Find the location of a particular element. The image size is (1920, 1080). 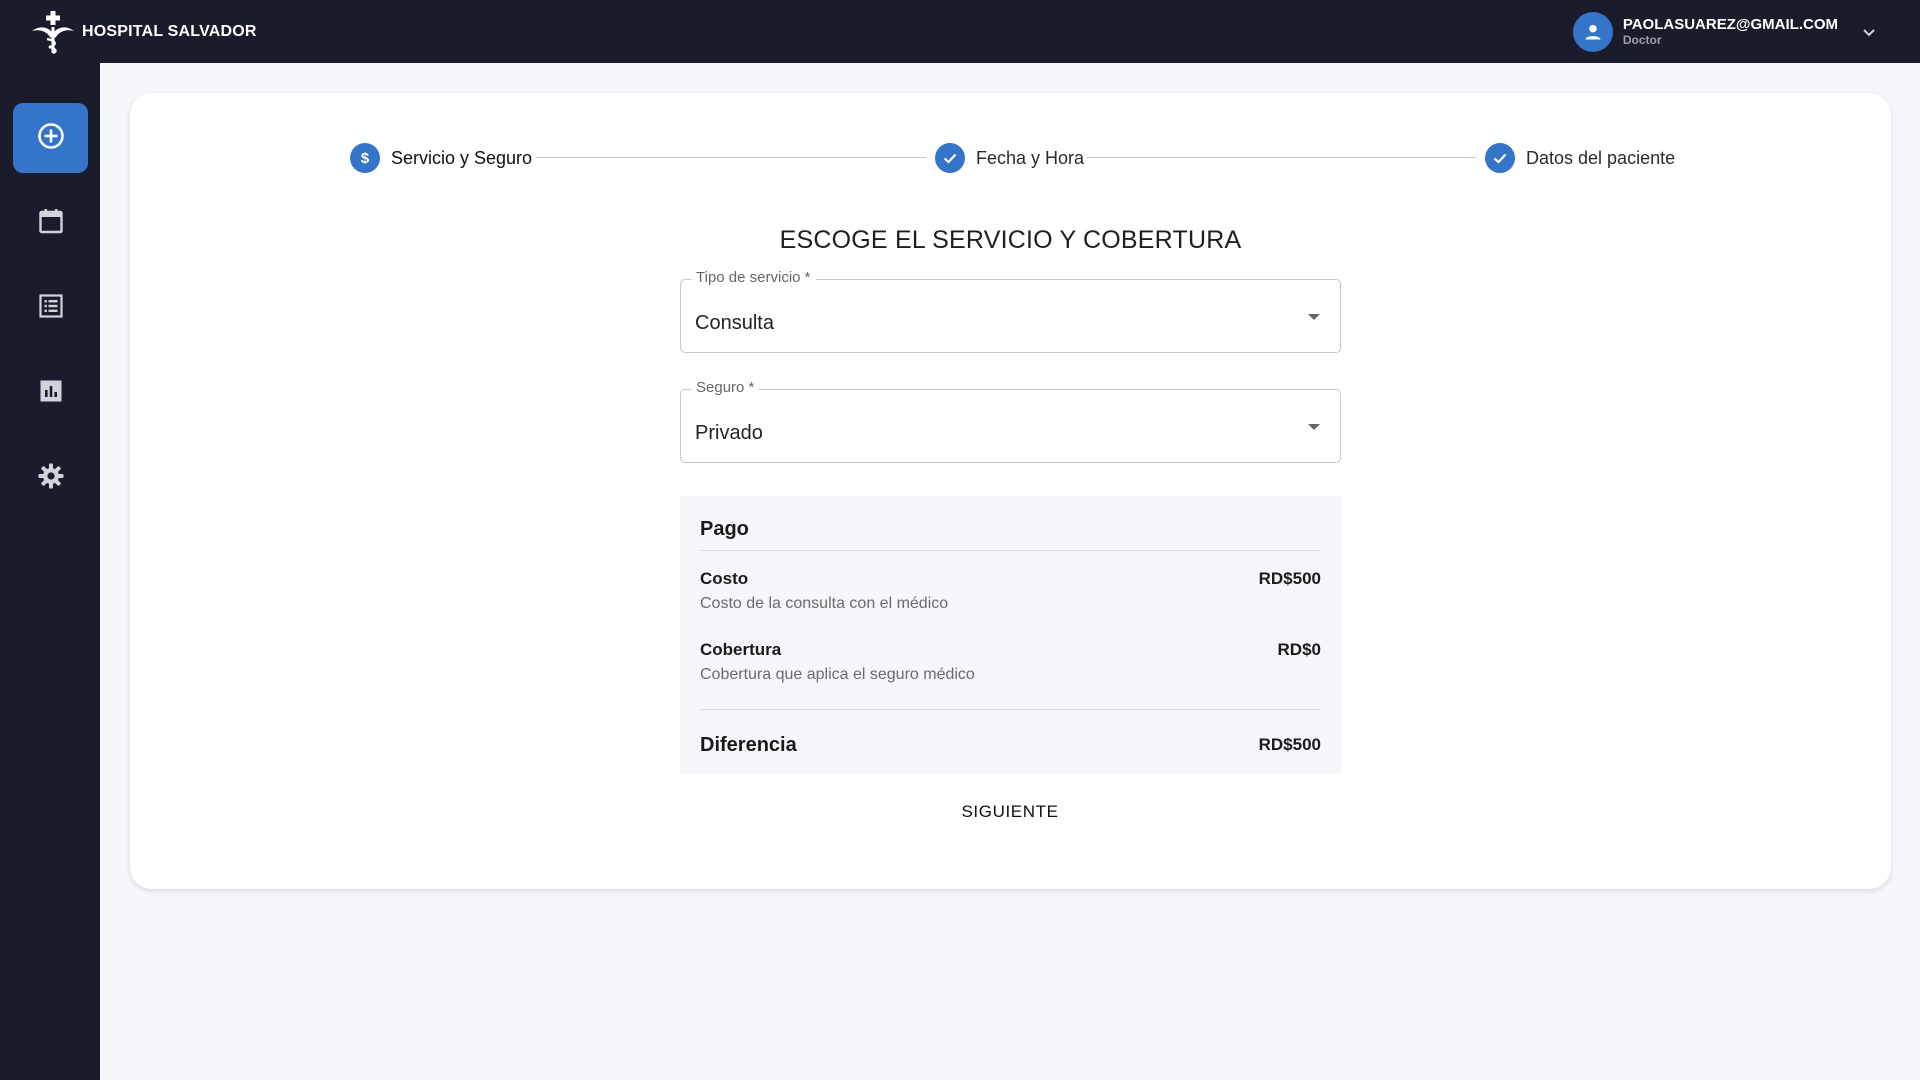

sidebar-item-list is located at coordinates (50, 308).